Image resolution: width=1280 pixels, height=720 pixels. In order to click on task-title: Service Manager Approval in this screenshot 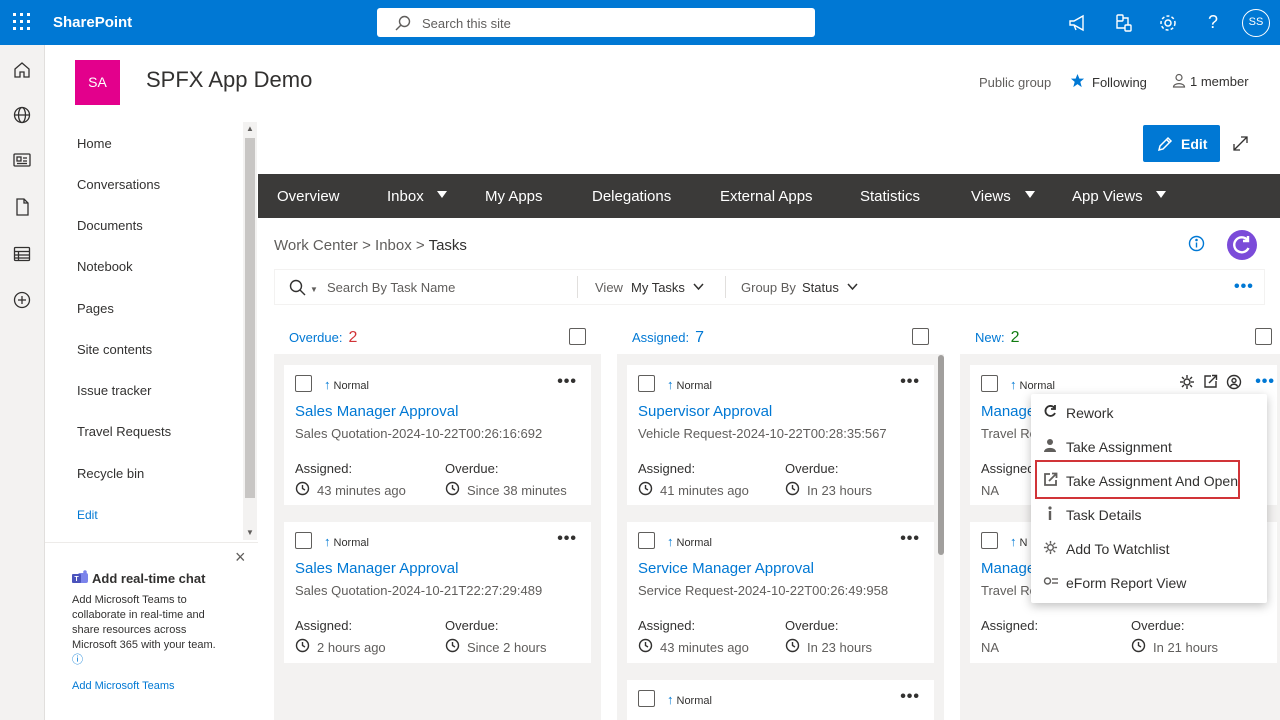, I will do `click(726, 568)`.